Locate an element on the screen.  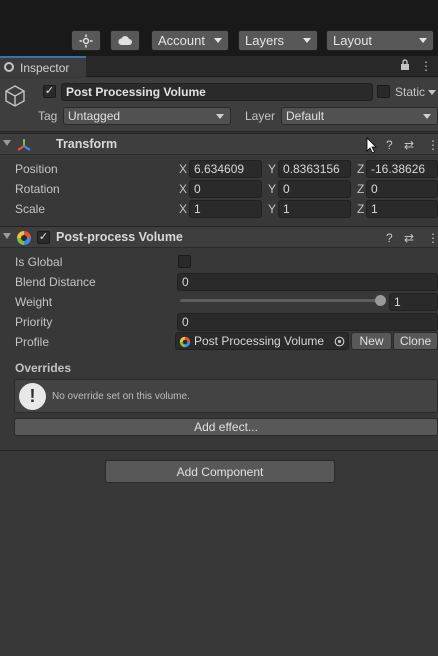
exclamation-icon: ! is located at coordinates (32, 396).